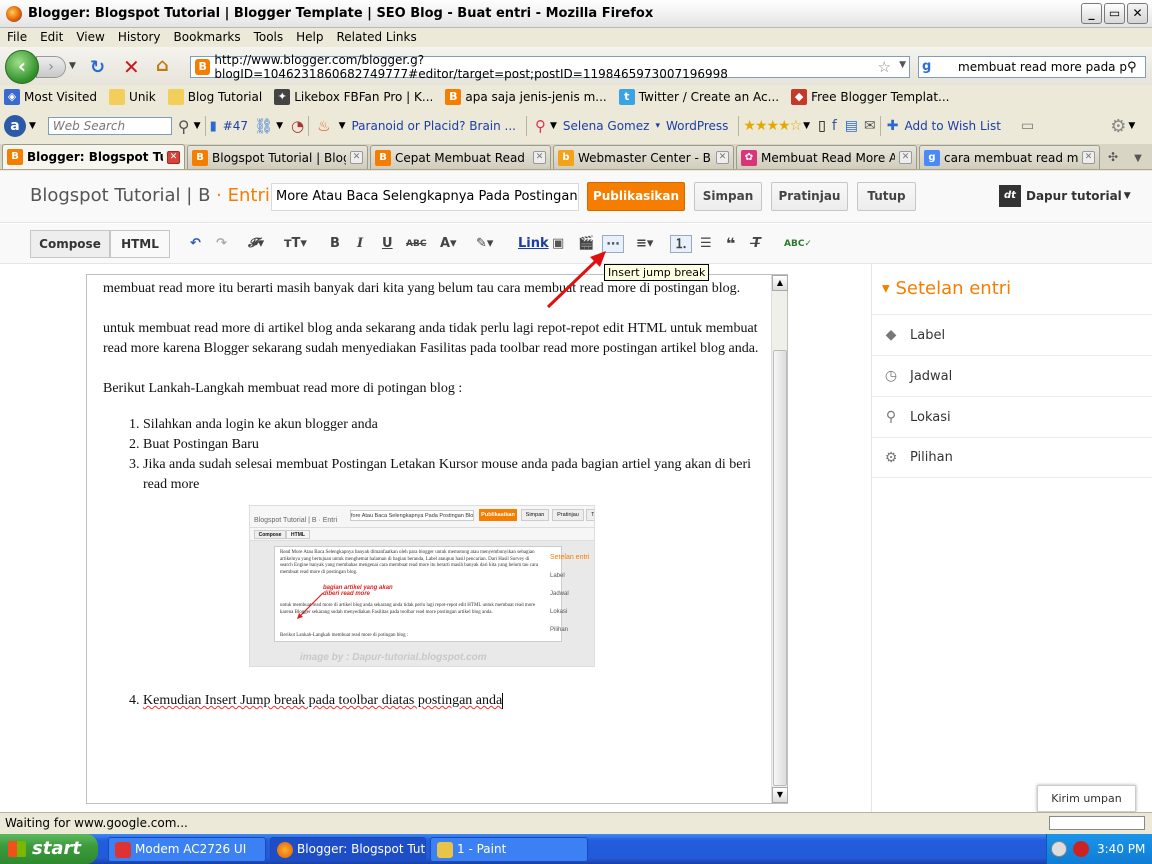 This screenshot has width=1152, height=864. Describe the element at coordinates (1081, 849) in the screenshot. I see `antivirus-icon` at that location.